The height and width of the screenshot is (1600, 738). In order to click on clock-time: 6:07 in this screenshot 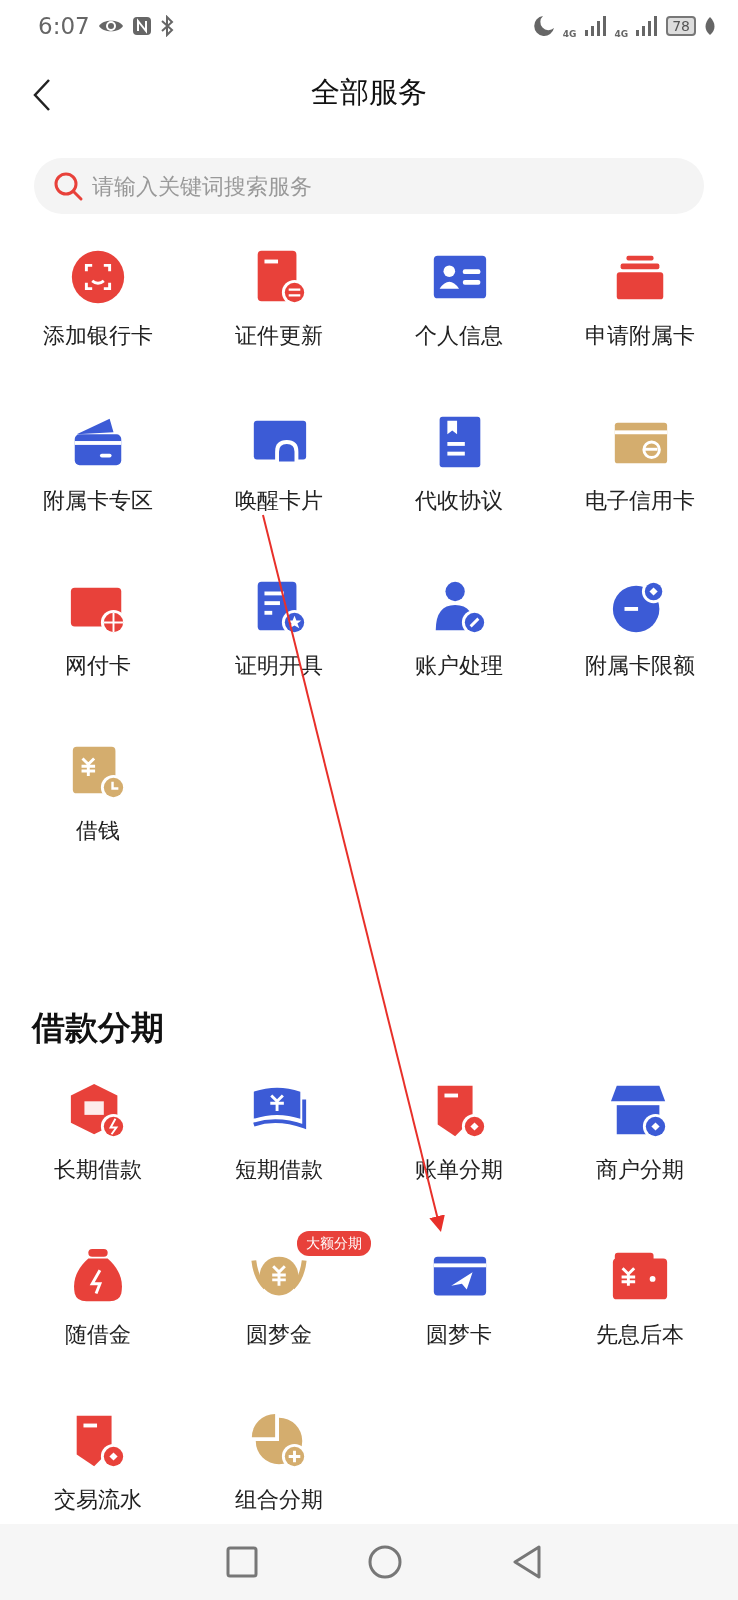, I will do `click(64, 26)`.